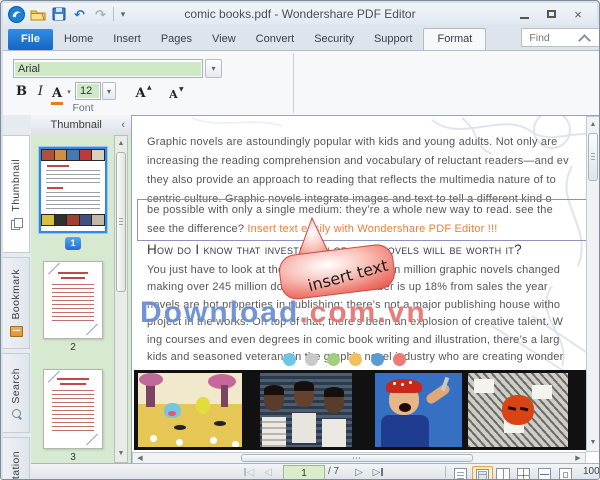 Image resolution: width=600 pixels, height=480 pixels. I want to click on sidebar-tab-bookmark-label: Bookmark, so click(16, 294).